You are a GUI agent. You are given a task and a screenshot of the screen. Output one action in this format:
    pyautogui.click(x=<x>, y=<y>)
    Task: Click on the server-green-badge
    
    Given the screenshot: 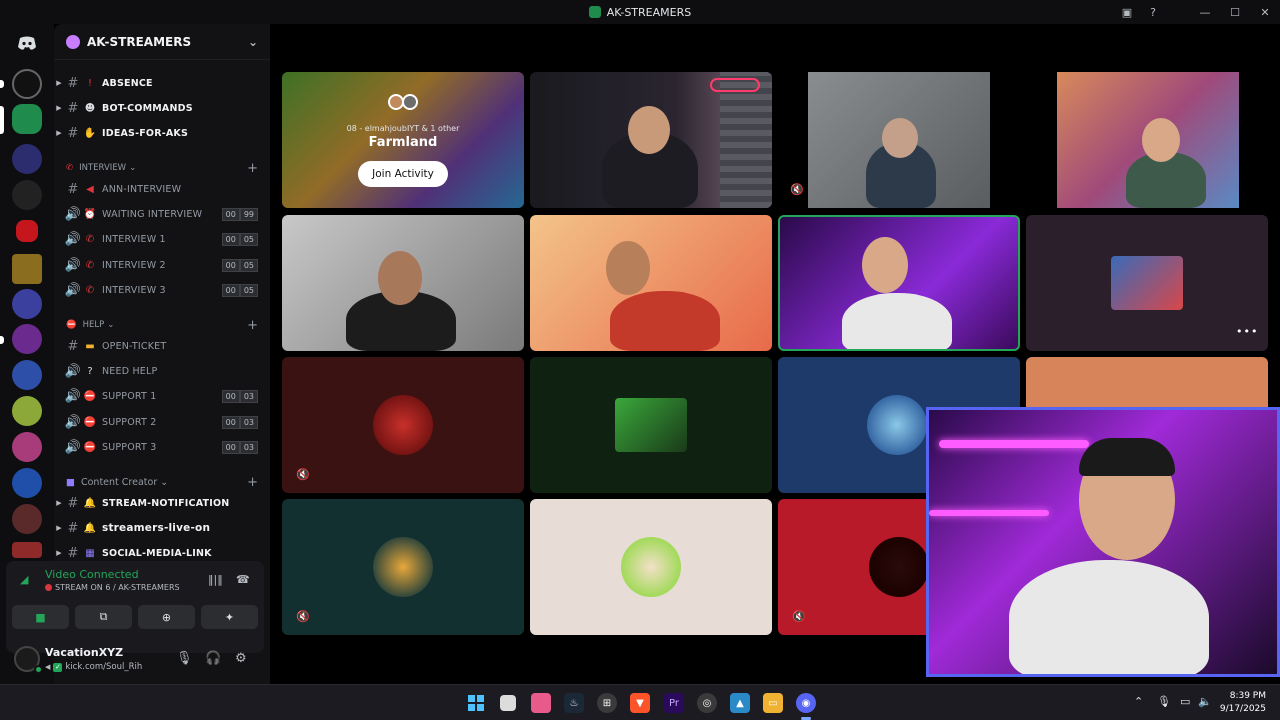 What is the action you would take?
    pyautogui.click(x=27, y=411)
    